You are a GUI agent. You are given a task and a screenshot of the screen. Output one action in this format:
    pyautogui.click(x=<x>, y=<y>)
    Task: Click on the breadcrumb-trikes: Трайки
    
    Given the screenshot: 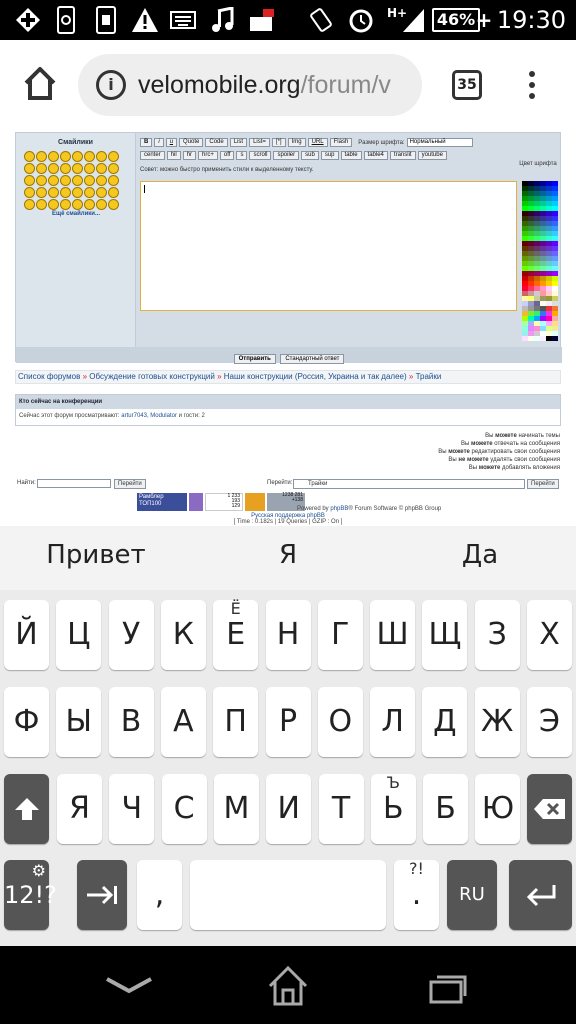 What is the action you would take?
    pyautogui.click(x=429, y=376)
    